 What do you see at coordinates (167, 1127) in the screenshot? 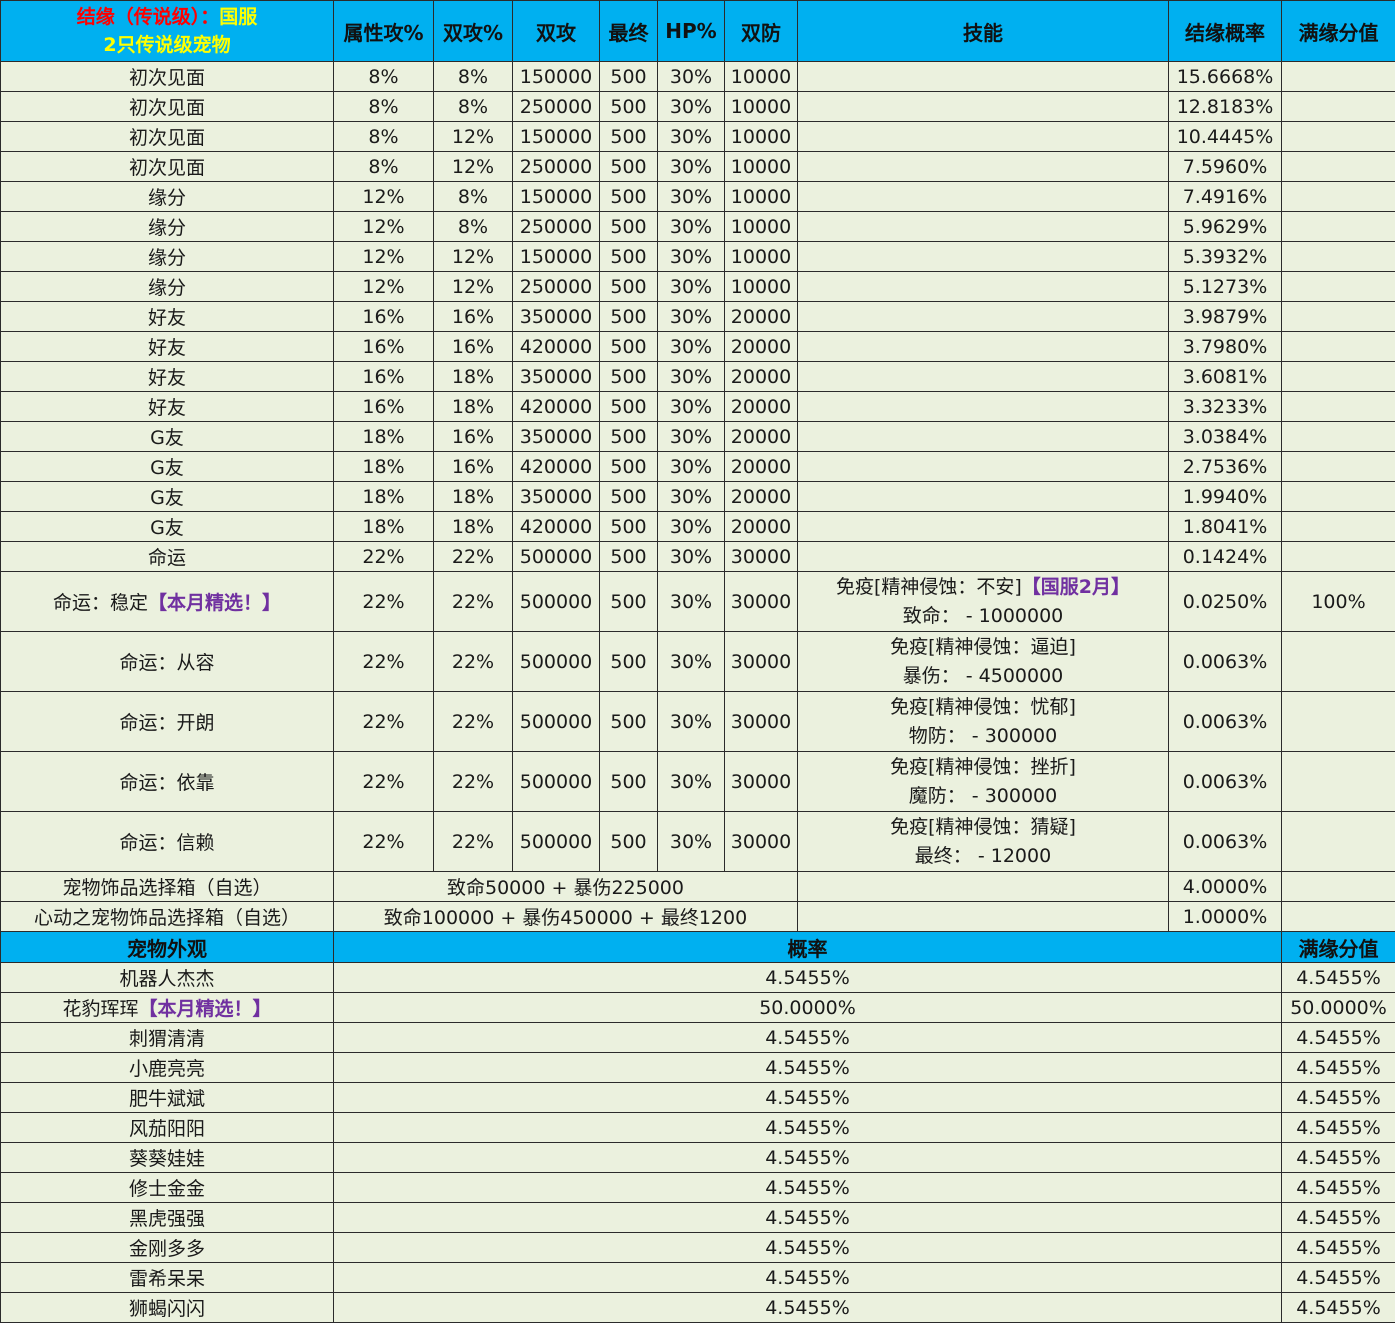
I see `appearance-name-cell: 风茄阳阳` at bounding box center [167, 1127].